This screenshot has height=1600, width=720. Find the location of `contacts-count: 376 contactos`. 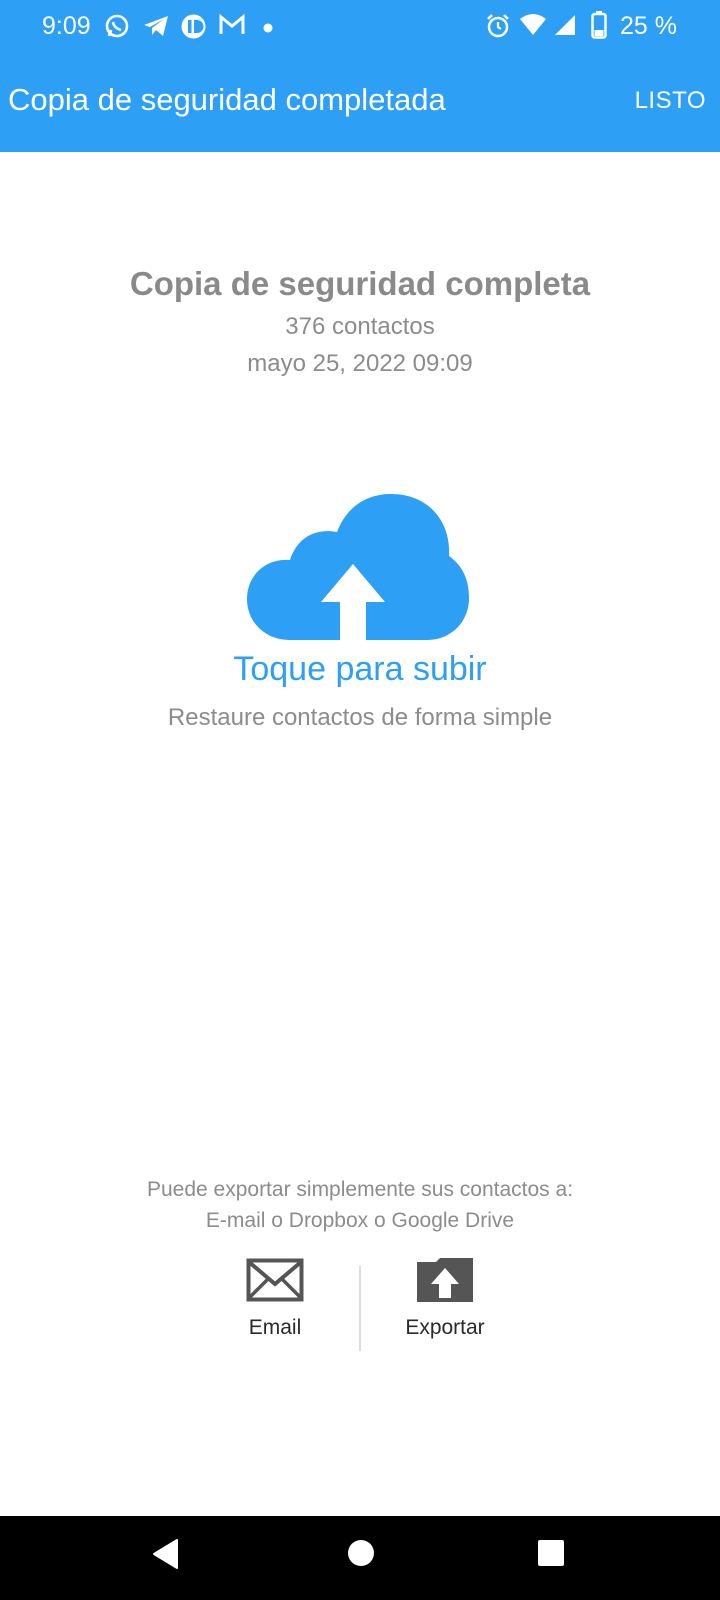

contacts-count: 376 contactos is located at coordinates (360, 326).